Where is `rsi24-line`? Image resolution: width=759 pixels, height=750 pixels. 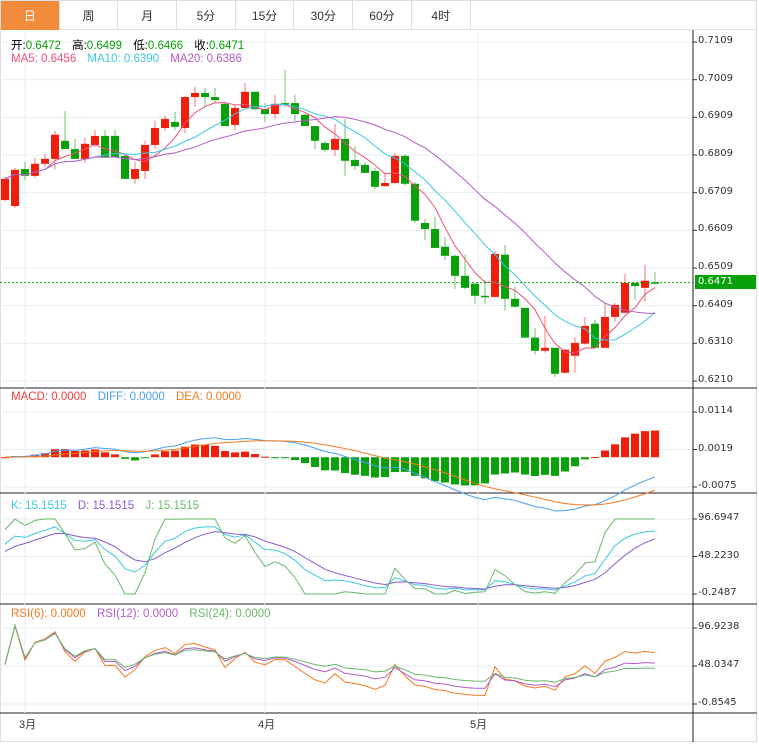 rsi24-line is located at coordinates (330, 653).